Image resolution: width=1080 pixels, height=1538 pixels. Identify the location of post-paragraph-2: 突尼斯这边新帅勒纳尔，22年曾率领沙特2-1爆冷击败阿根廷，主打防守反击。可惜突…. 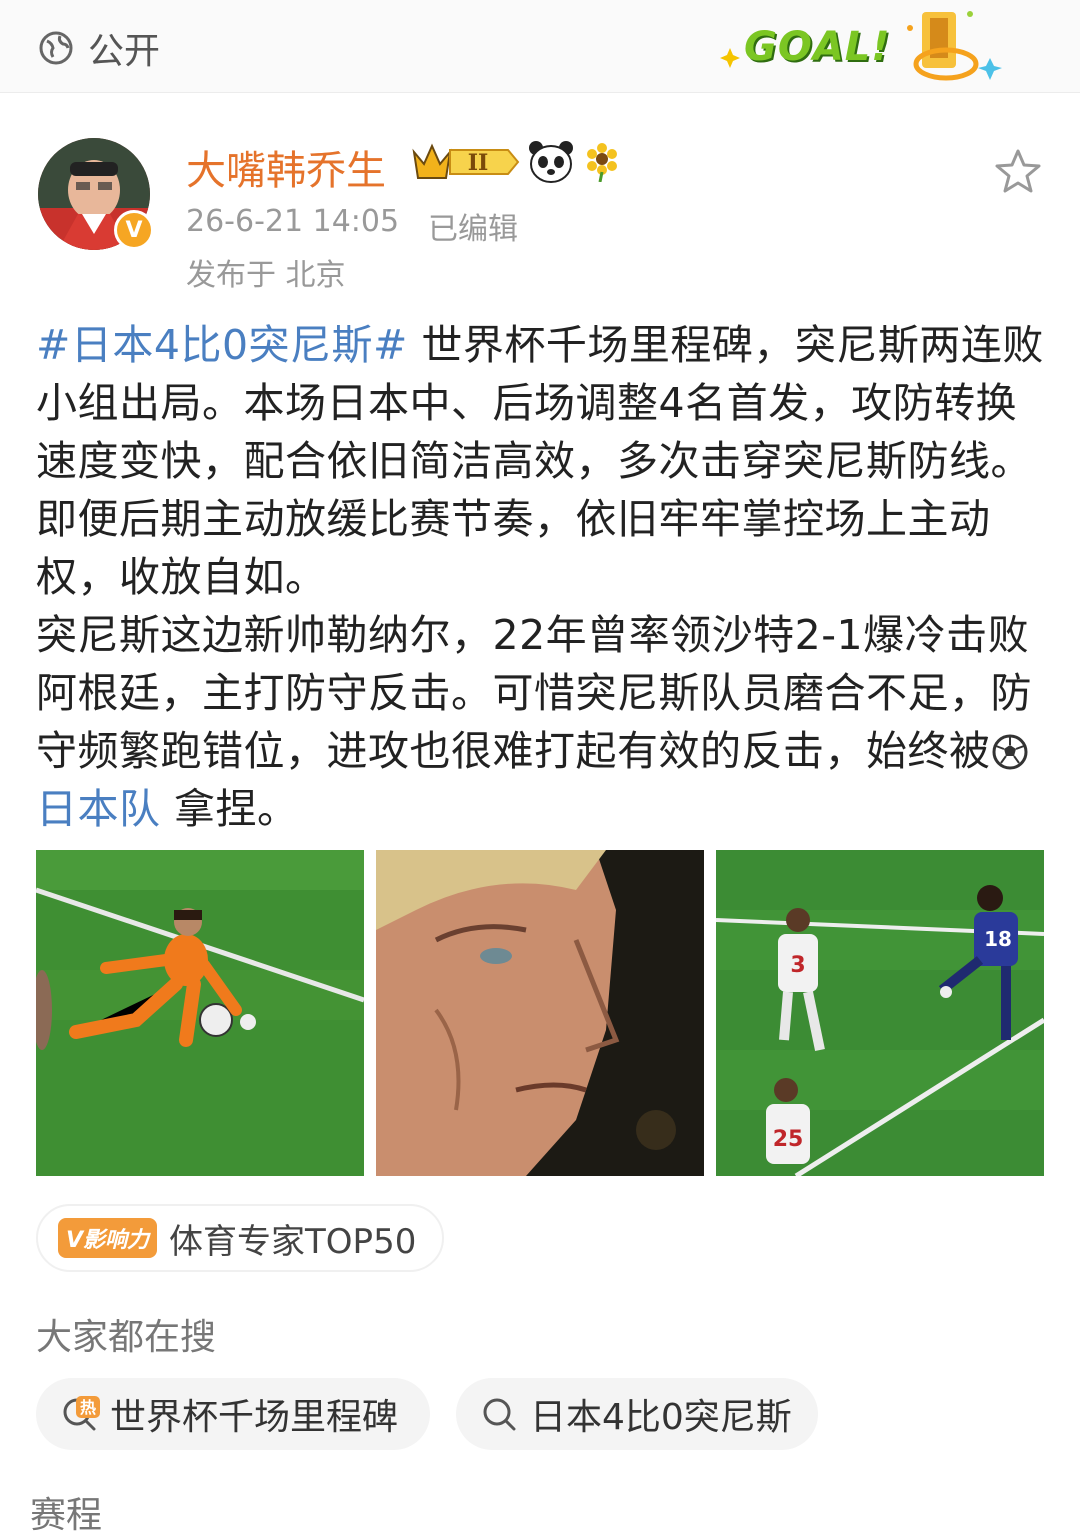
(541, 722).